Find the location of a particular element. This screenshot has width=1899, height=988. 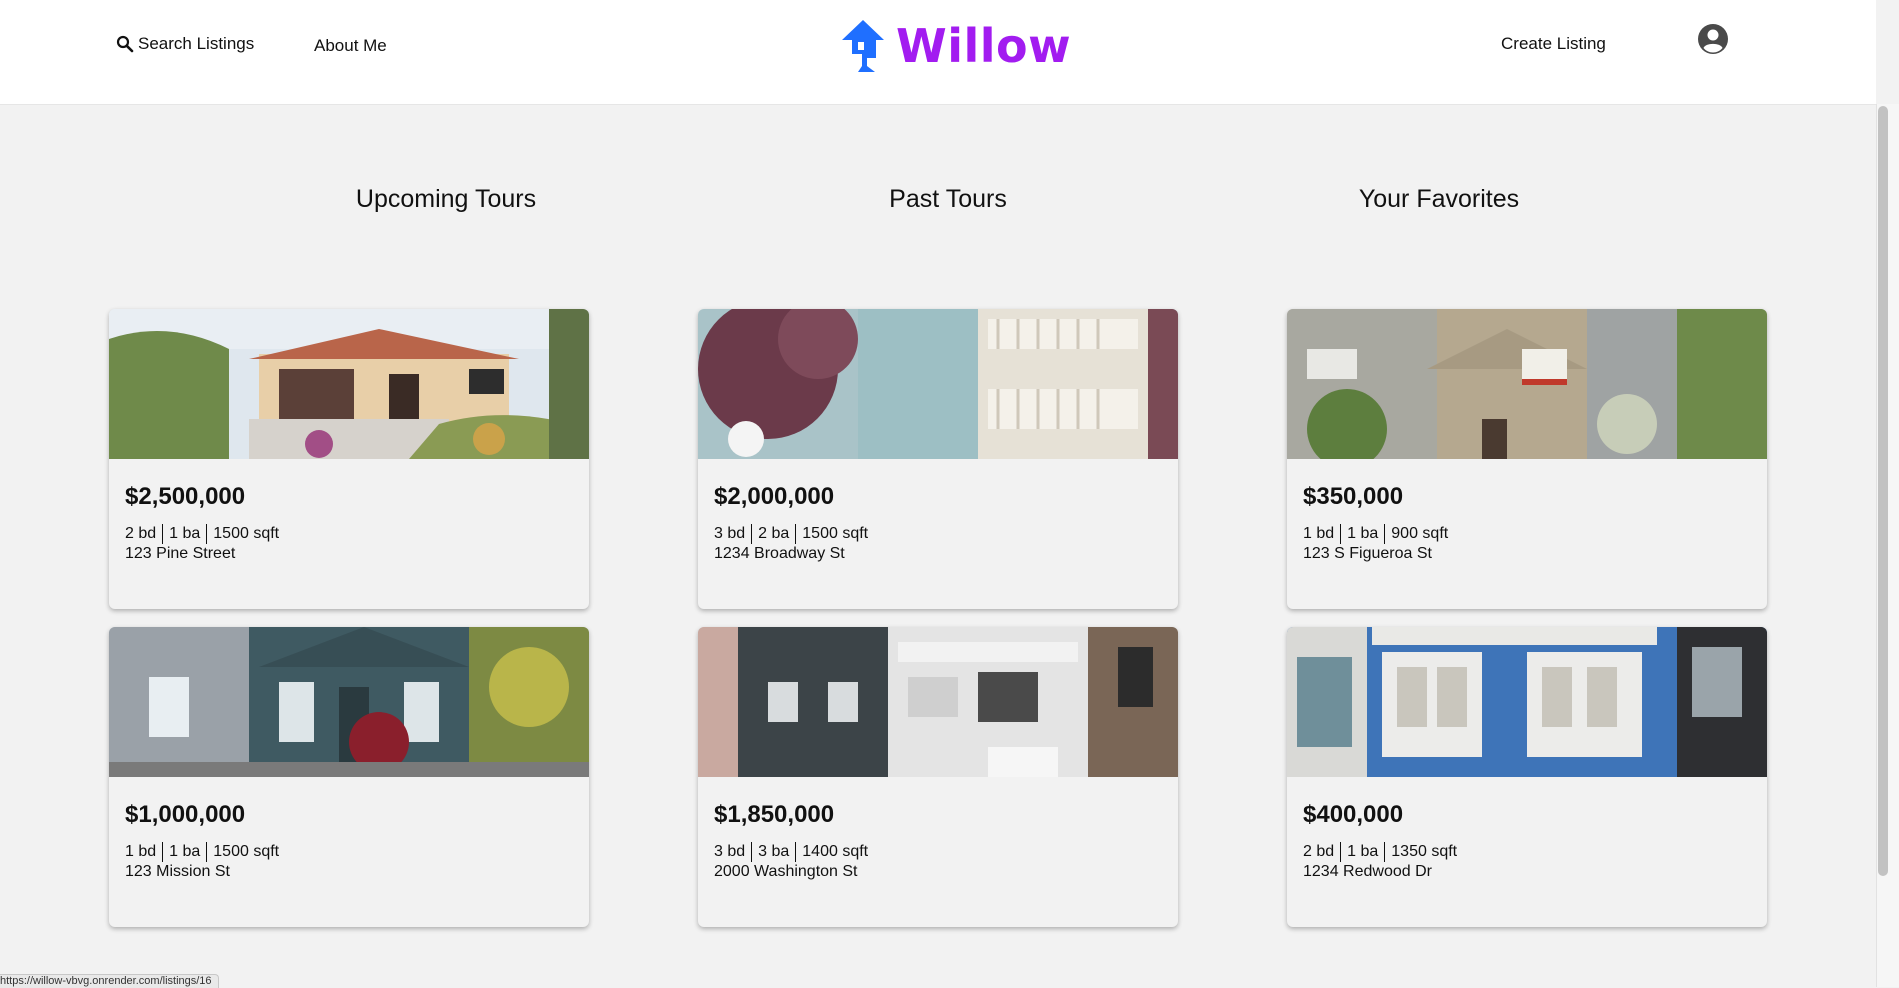

house-logo-icon is located at coordinates (863, 46).